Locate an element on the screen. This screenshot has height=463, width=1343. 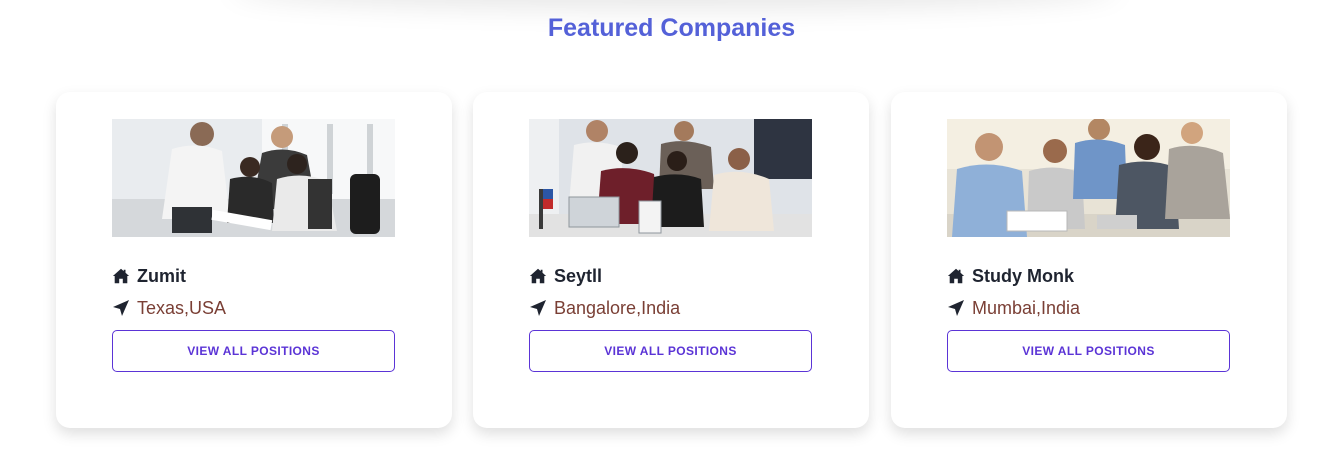
company-name-row: Zumit is located at coordinates (149, 276).